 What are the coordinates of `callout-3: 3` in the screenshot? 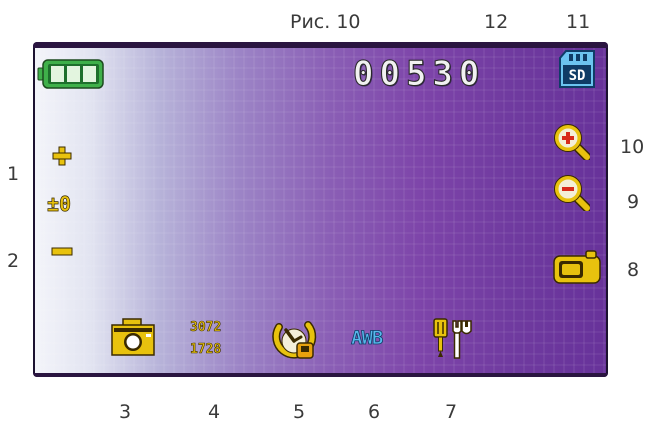 It's located at (125, 411).